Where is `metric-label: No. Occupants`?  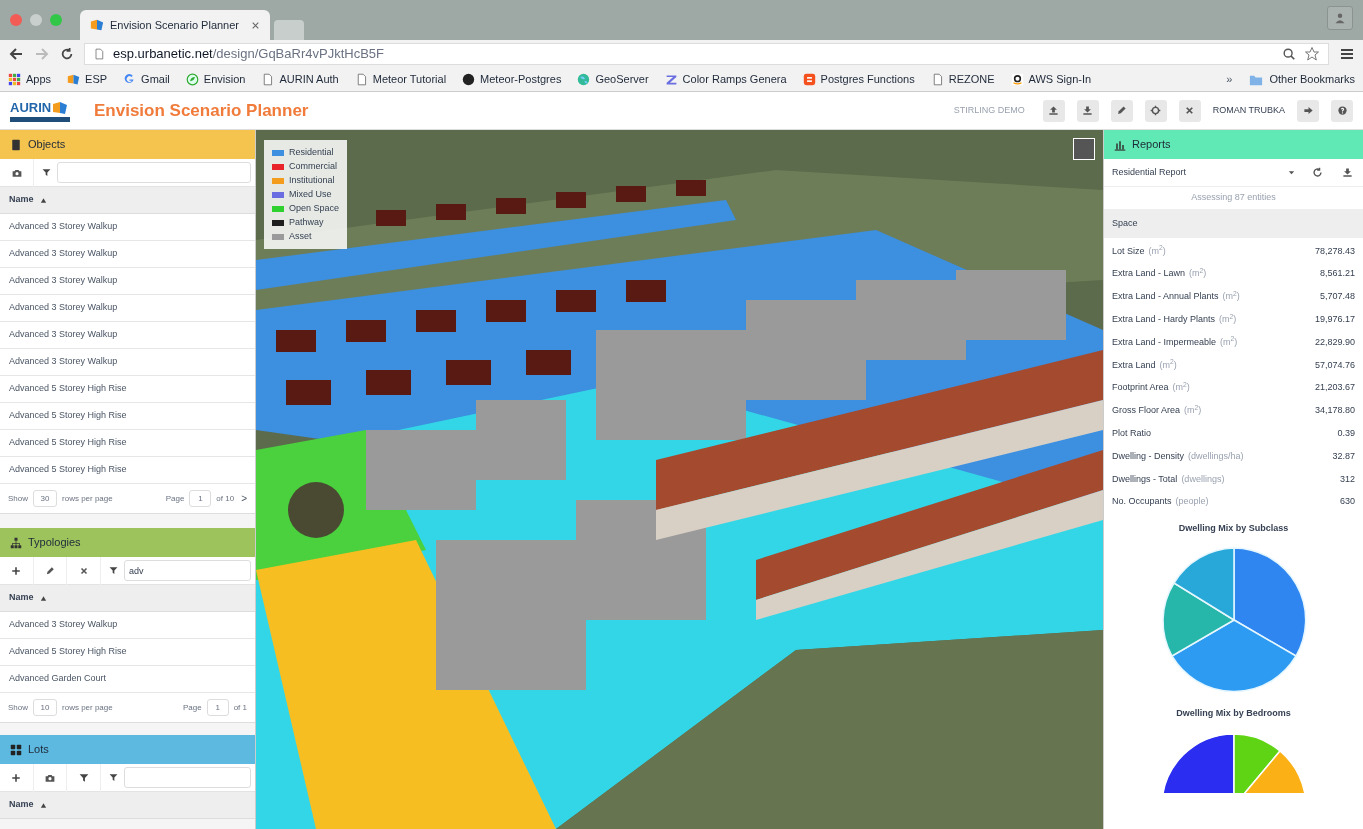
metric-label: No. Occupants is located at coordinates (1142, 502).